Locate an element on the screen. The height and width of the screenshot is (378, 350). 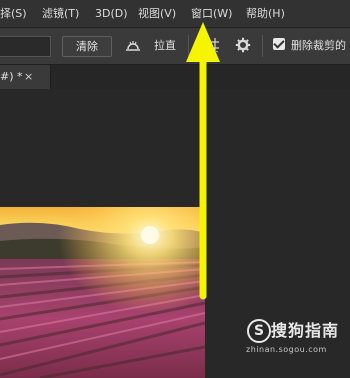
menu-view: 视图(V) is located at coordinates (157, 13).